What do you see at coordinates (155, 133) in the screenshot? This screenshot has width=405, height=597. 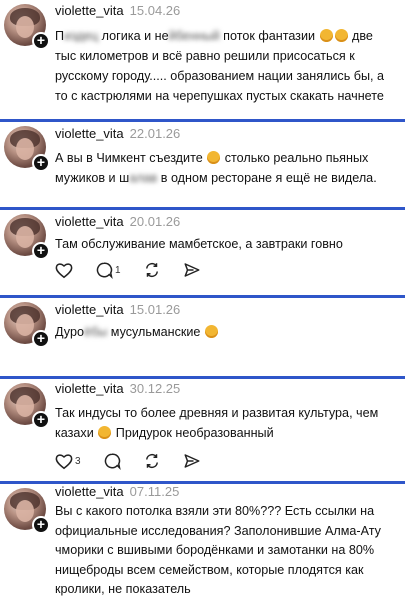 I see `post-date: 22.01.26` at bounding box center [155, 133].